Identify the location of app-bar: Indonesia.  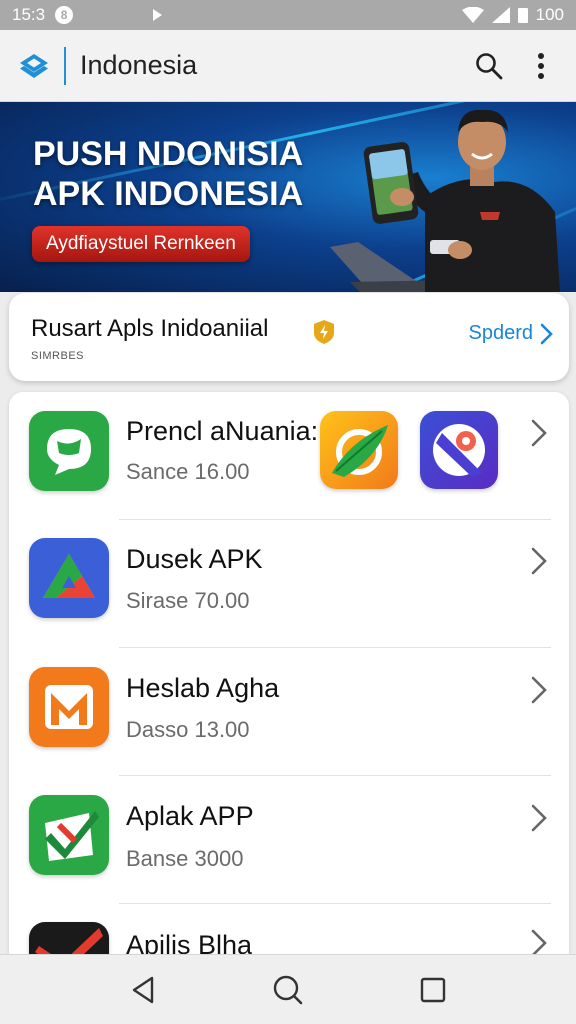
(288, 66).